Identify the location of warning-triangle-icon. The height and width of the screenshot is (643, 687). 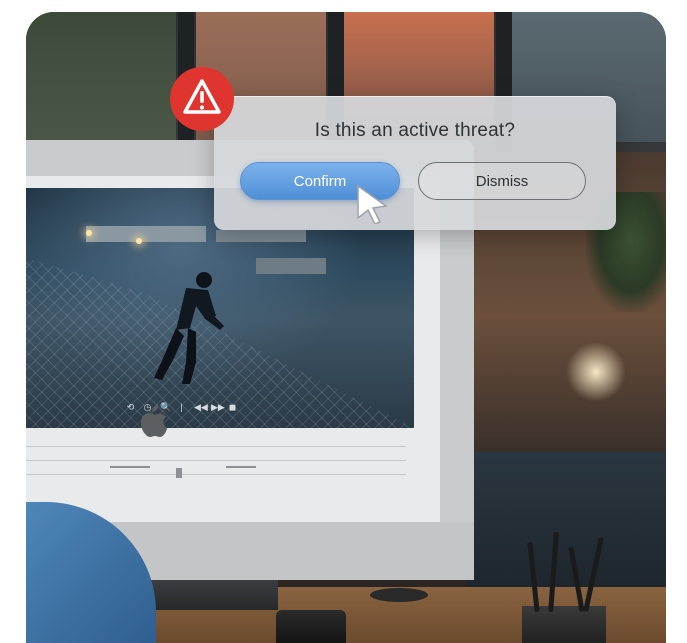
(202, 99).